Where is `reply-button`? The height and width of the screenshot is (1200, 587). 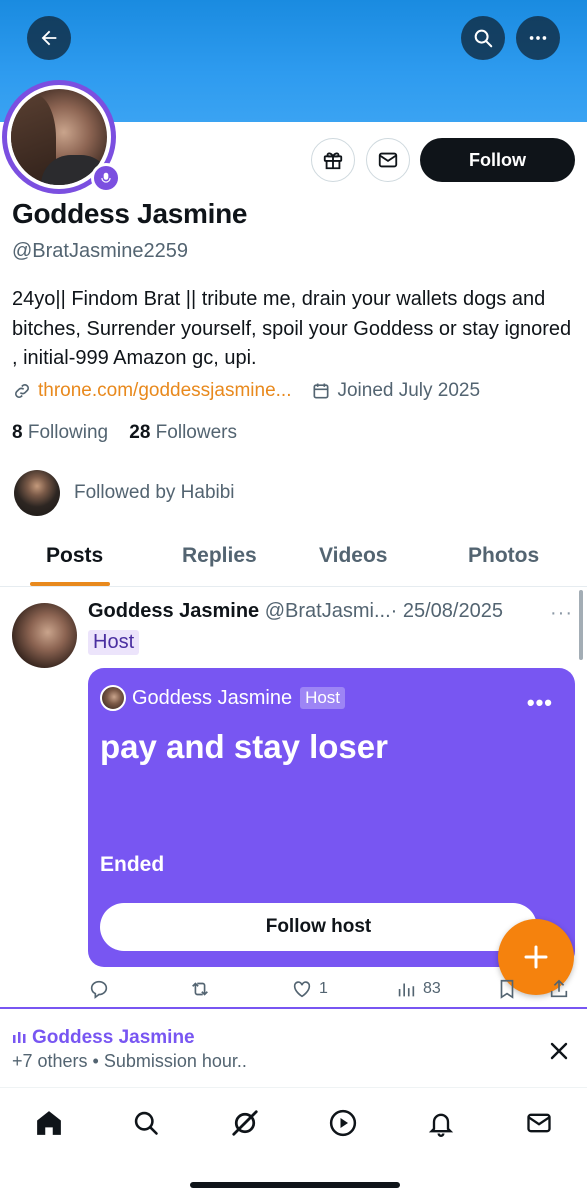 reply-button is located at coordinates (102, 989).